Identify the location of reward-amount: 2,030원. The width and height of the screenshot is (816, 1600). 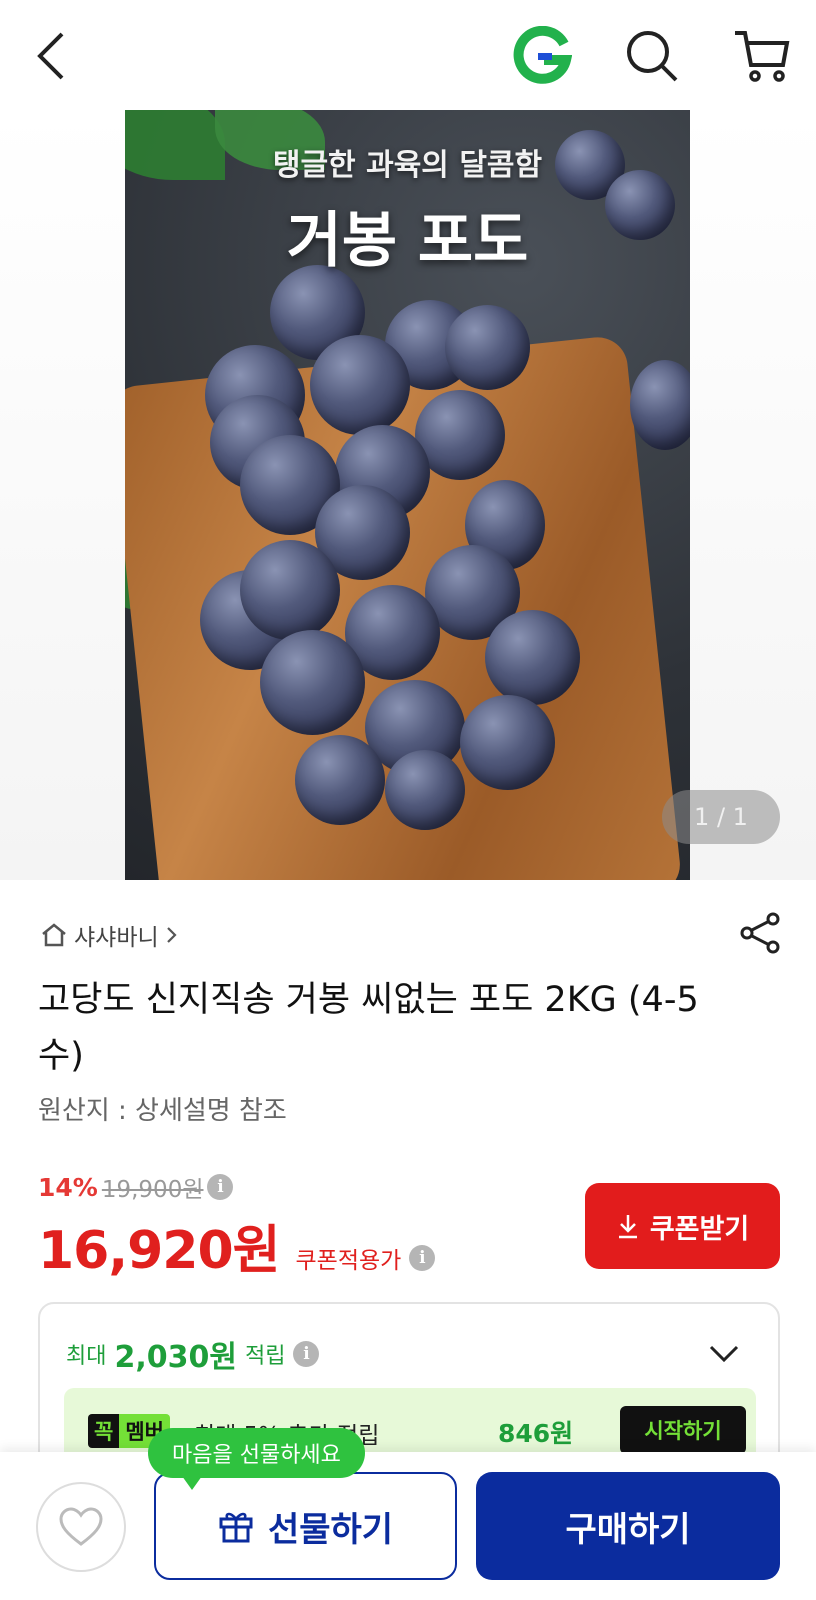
(175, 1357).